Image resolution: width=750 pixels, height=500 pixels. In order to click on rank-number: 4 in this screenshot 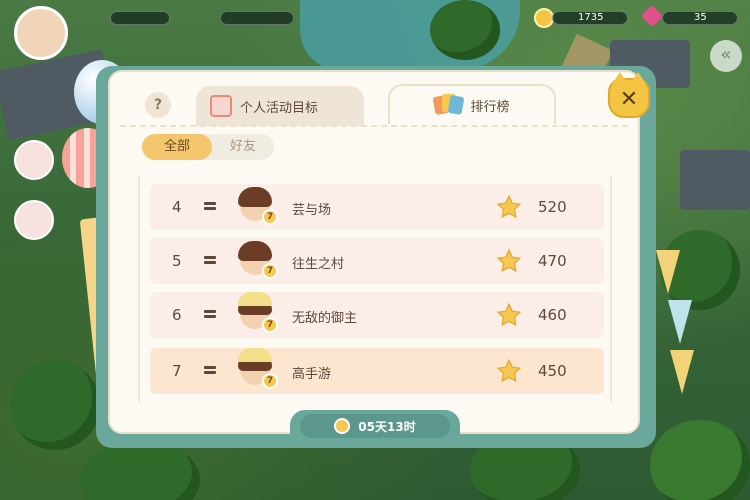, I will do `click(177, 207)`.